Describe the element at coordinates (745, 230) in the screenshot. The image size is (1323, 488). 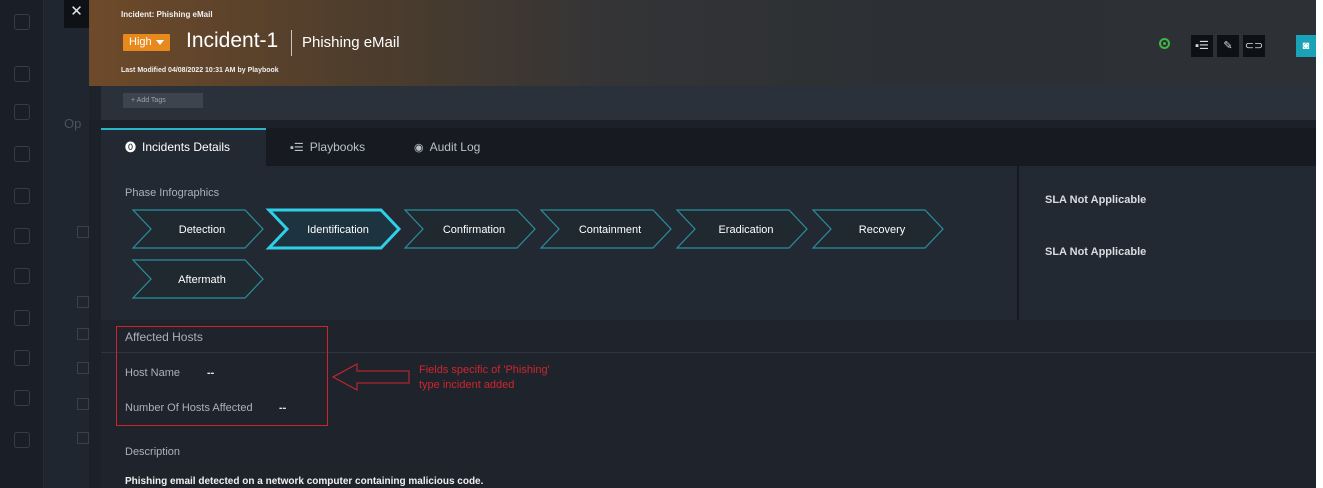
I see `phase-label: Eradication` at that location.